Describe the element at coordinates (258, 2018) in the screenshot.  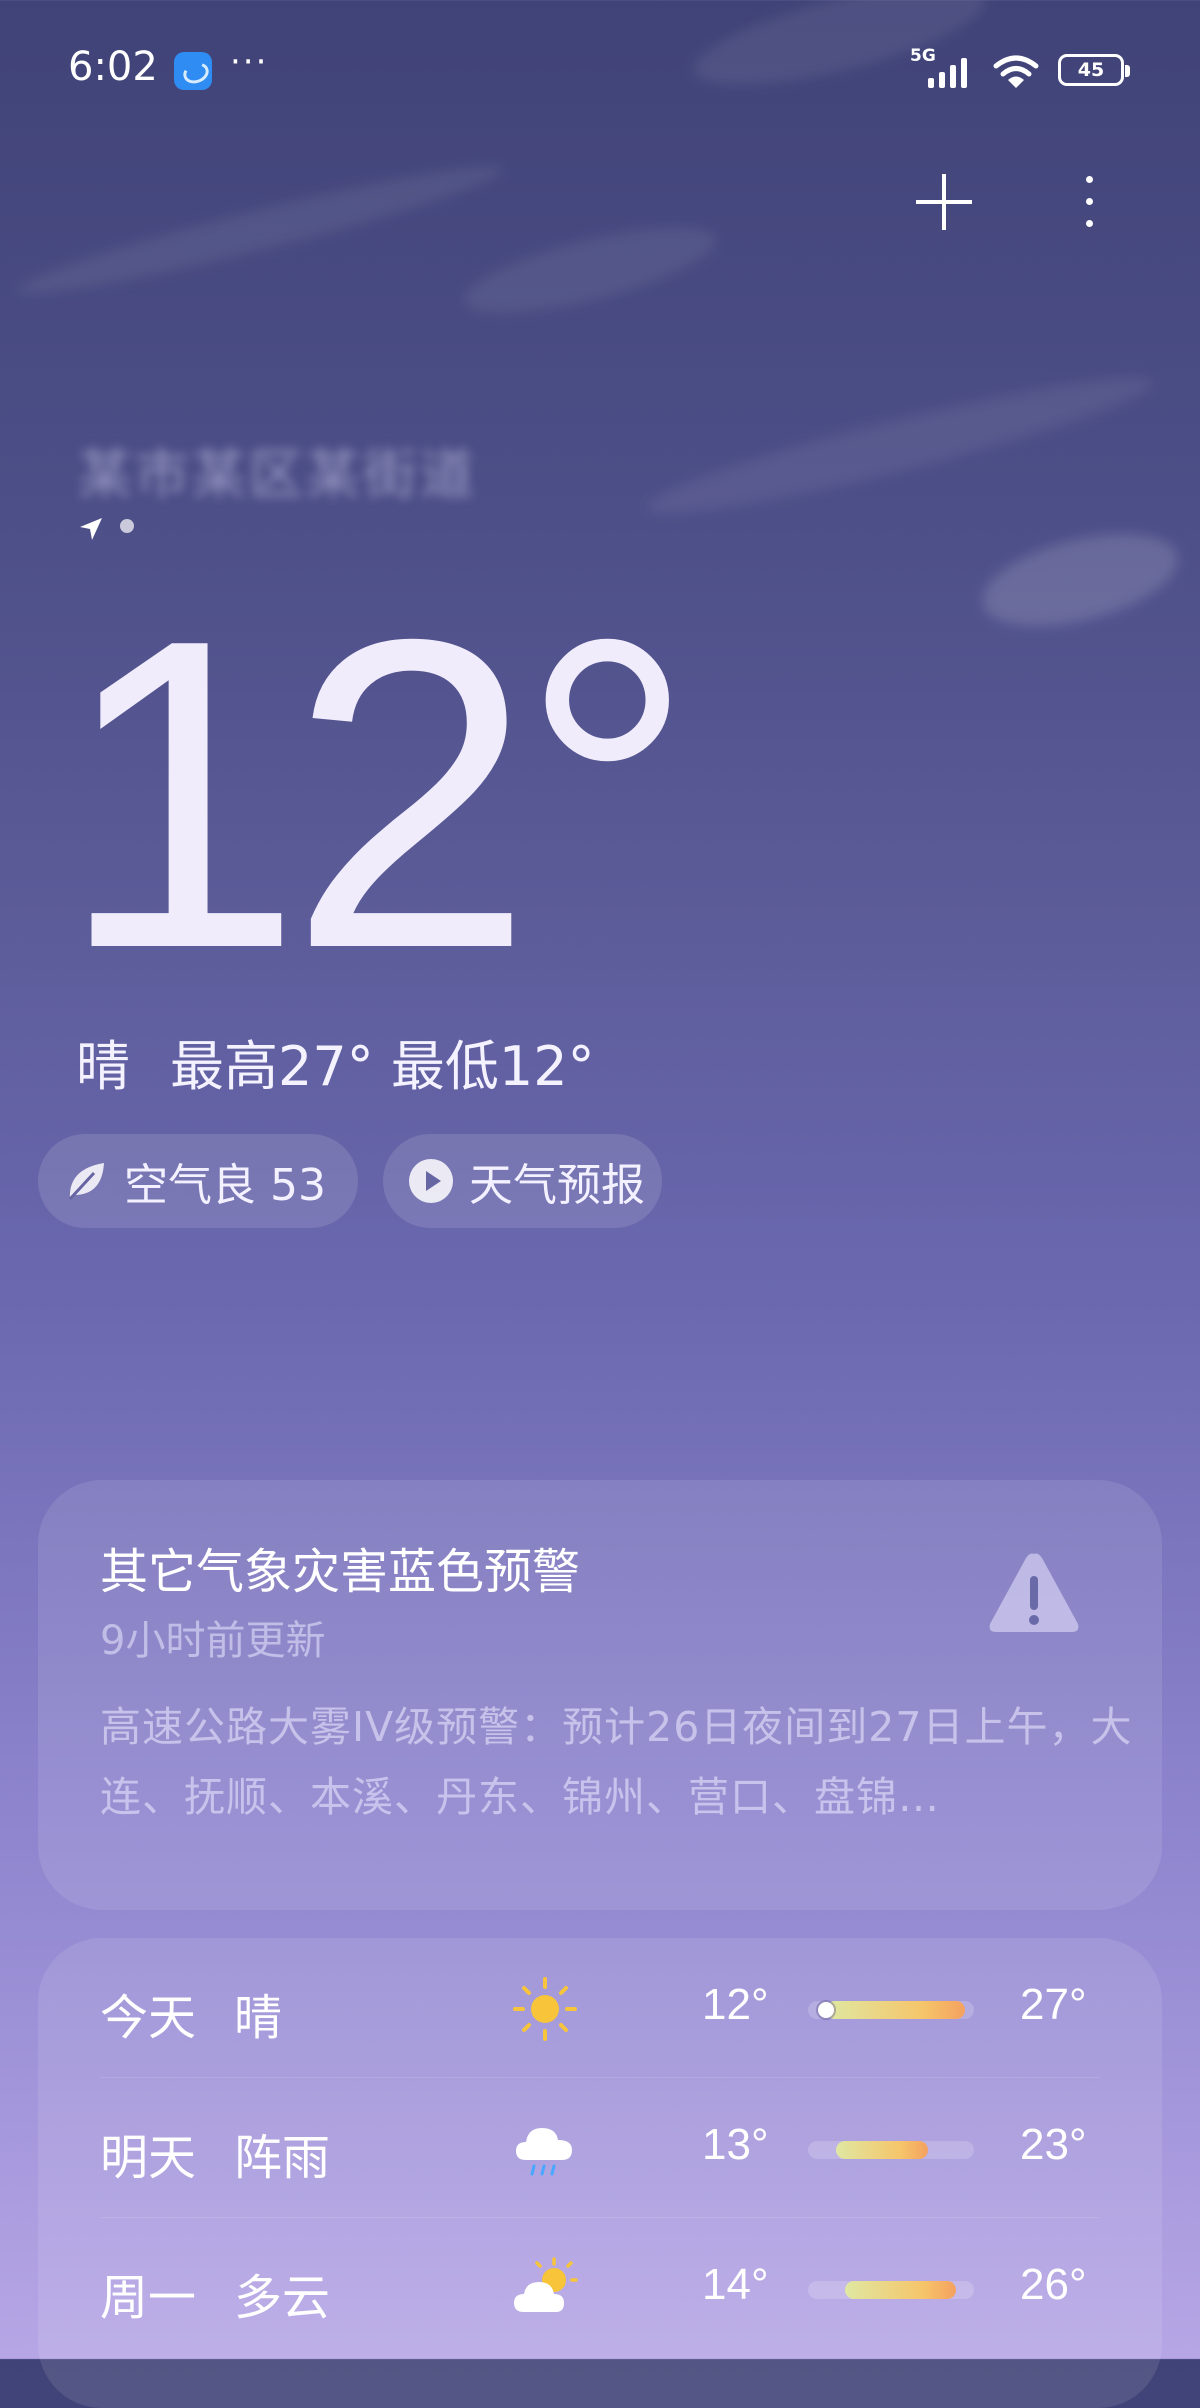
I see `forecast-condition: 晴` at that location.